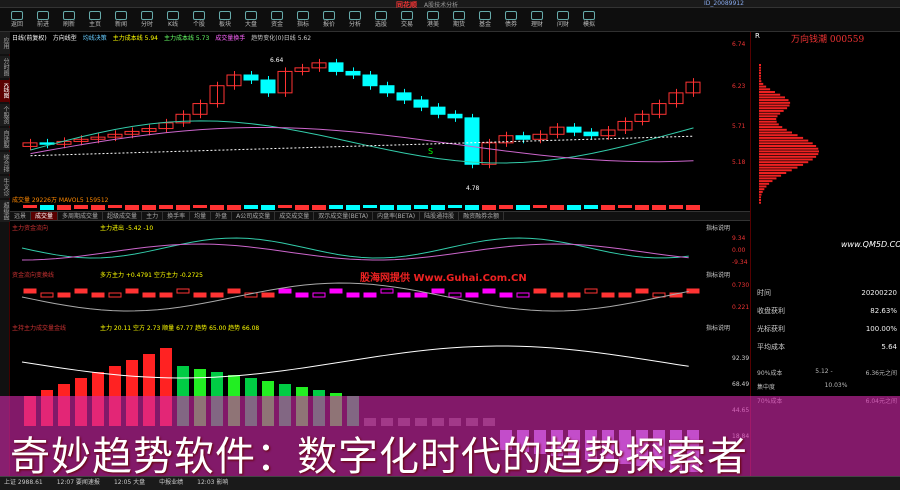 This screenshot has width=900, height=490. I want to click on sidebar-item-2: K线图, so click(5, 91).